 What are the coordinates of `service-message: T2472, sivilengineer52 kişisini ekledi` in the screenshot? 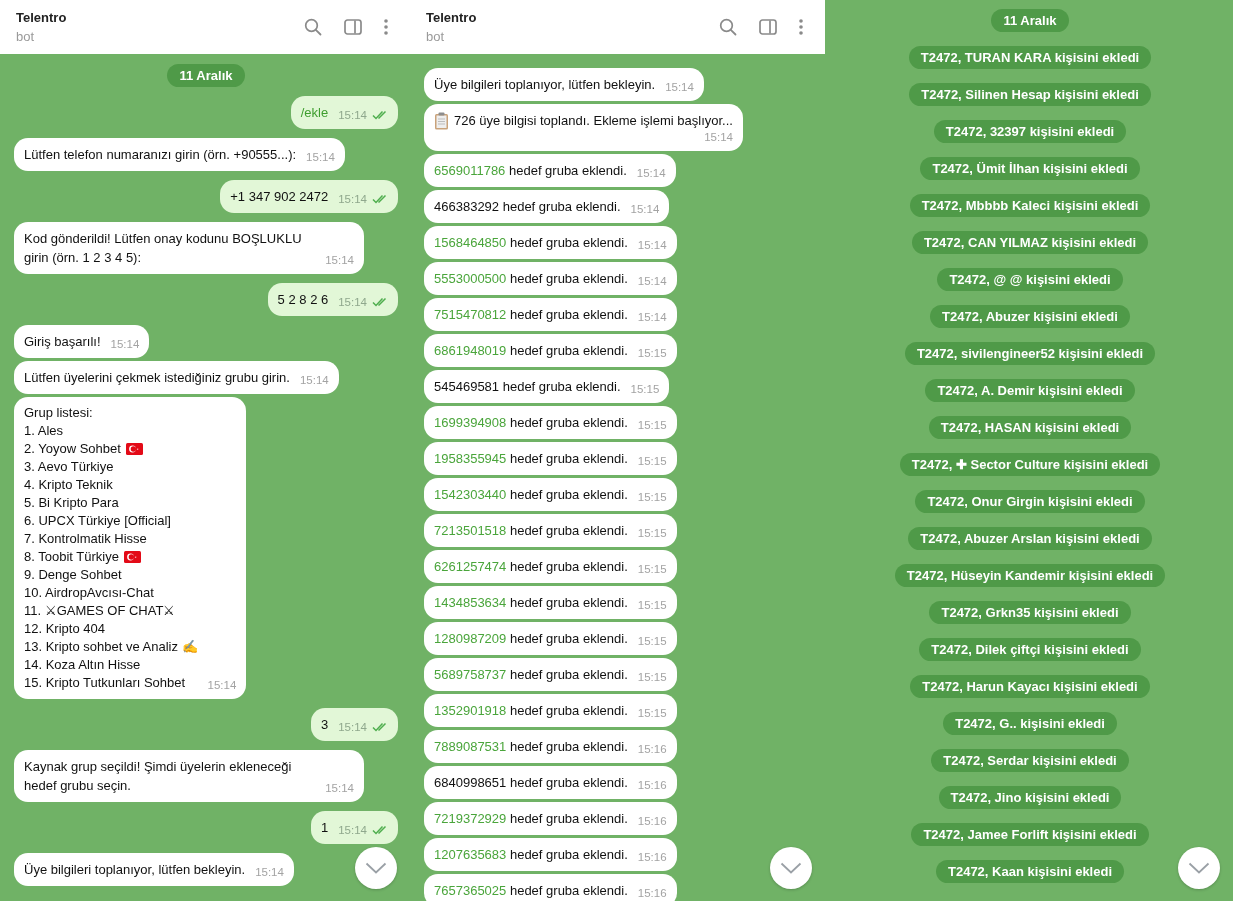 It's located at (1030, 353).